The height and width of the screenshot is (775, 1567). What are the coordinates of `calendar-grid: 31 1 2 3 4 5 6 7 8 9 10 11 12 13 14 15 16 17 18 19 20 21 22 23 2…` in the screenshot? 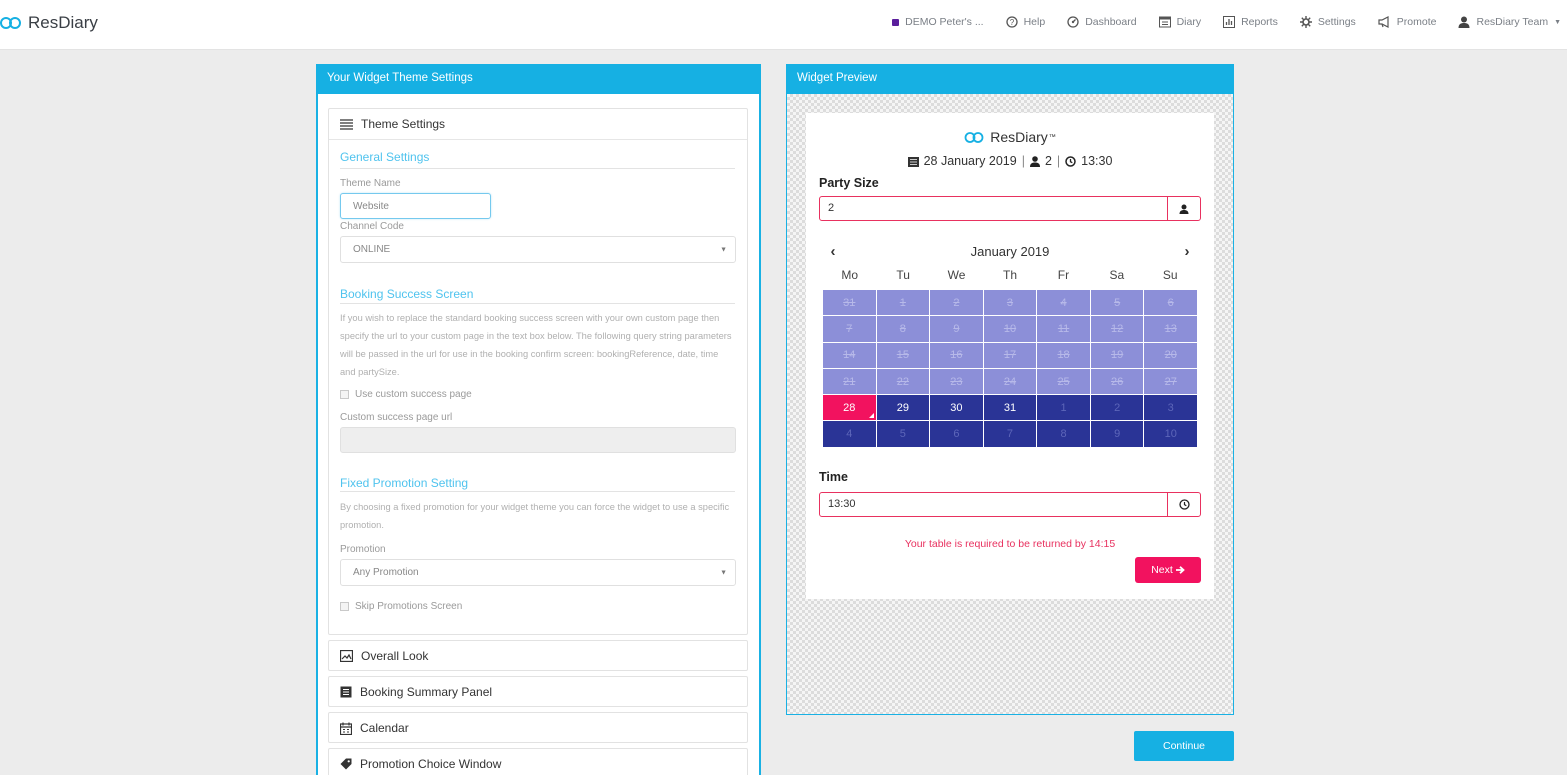 It's located at (1010, 368).